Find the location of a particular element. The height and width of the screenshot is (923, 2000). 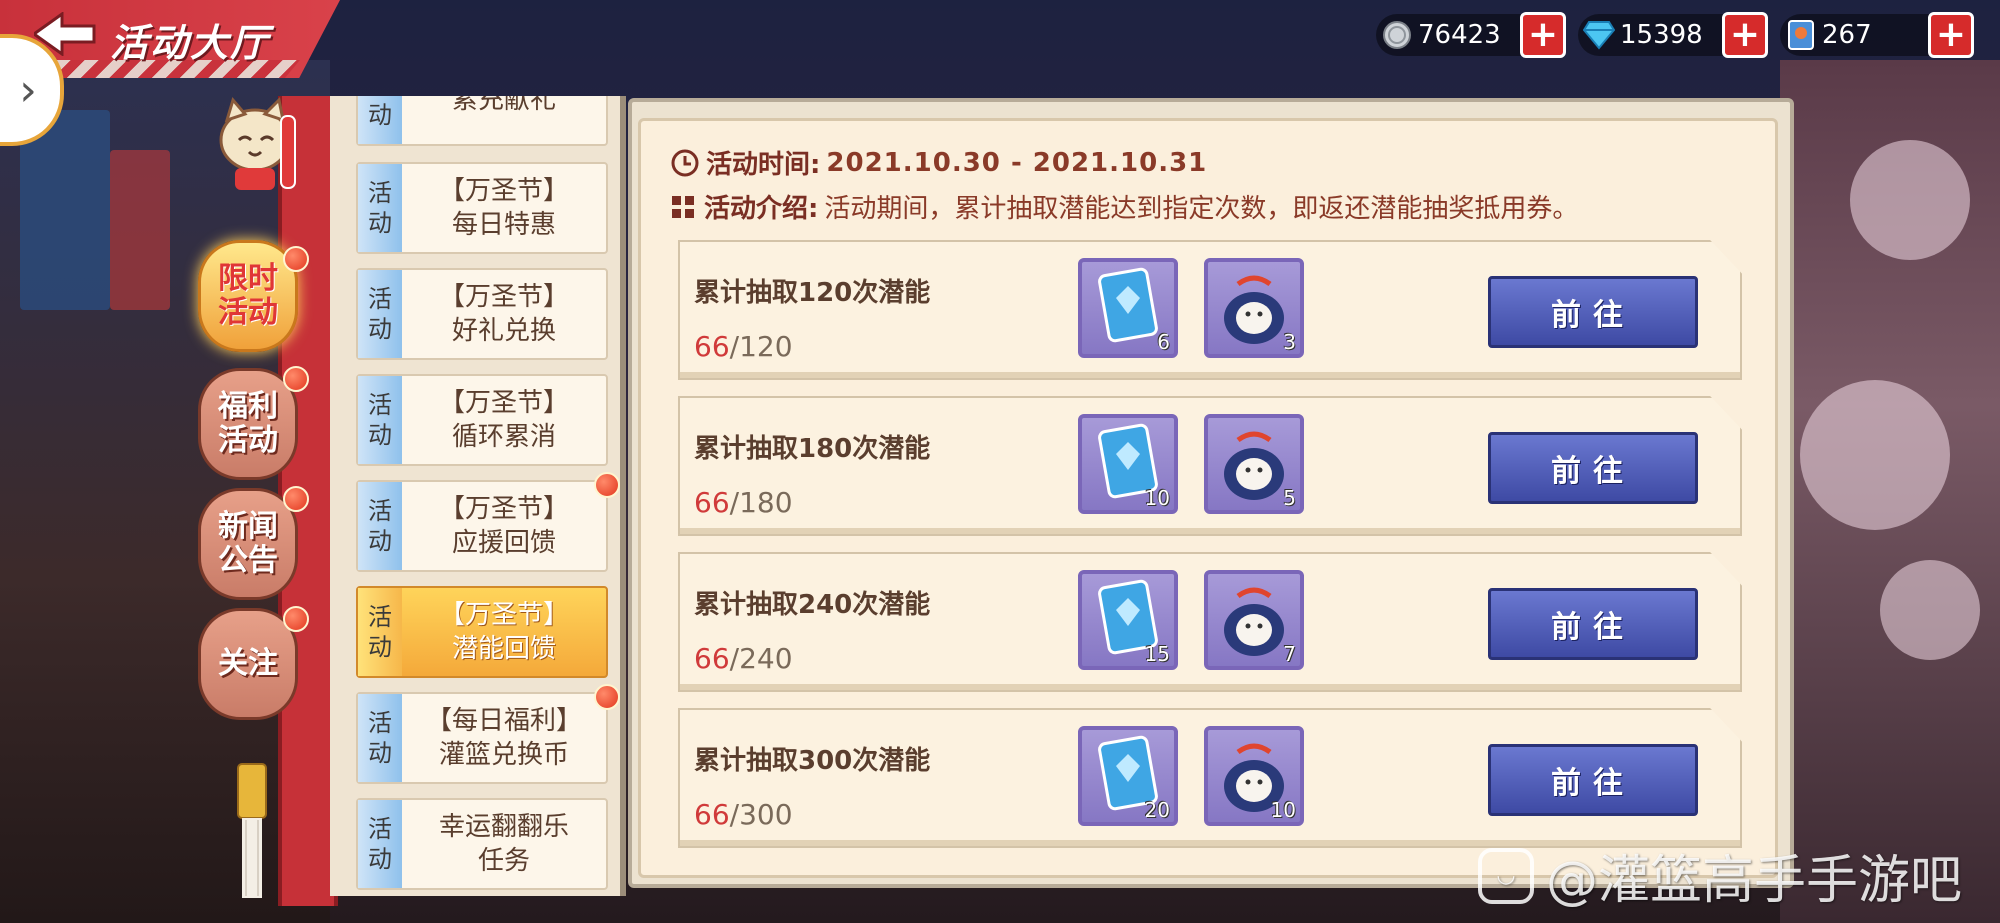

reward-quantity: 3 is located at coordinates (1289, 342).